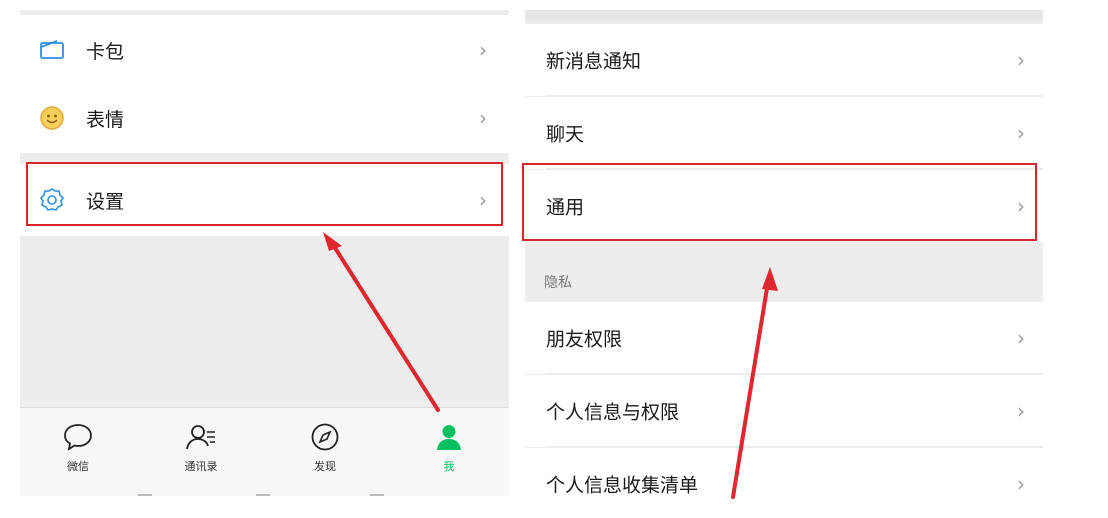  What do you see at coordinates (613, 412) in the screenshot?
I see `personal-info-permissions-label: 个人信息与权限` at bounding box center [613, 412].